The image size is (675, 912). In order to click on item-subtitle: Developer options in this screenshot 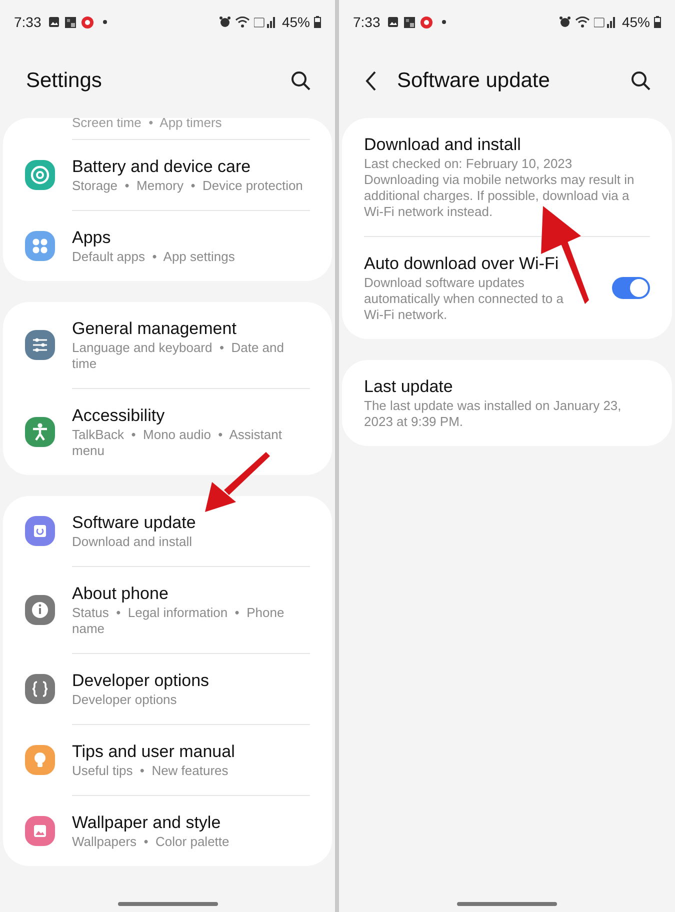, I will do `click(125, 700)`.